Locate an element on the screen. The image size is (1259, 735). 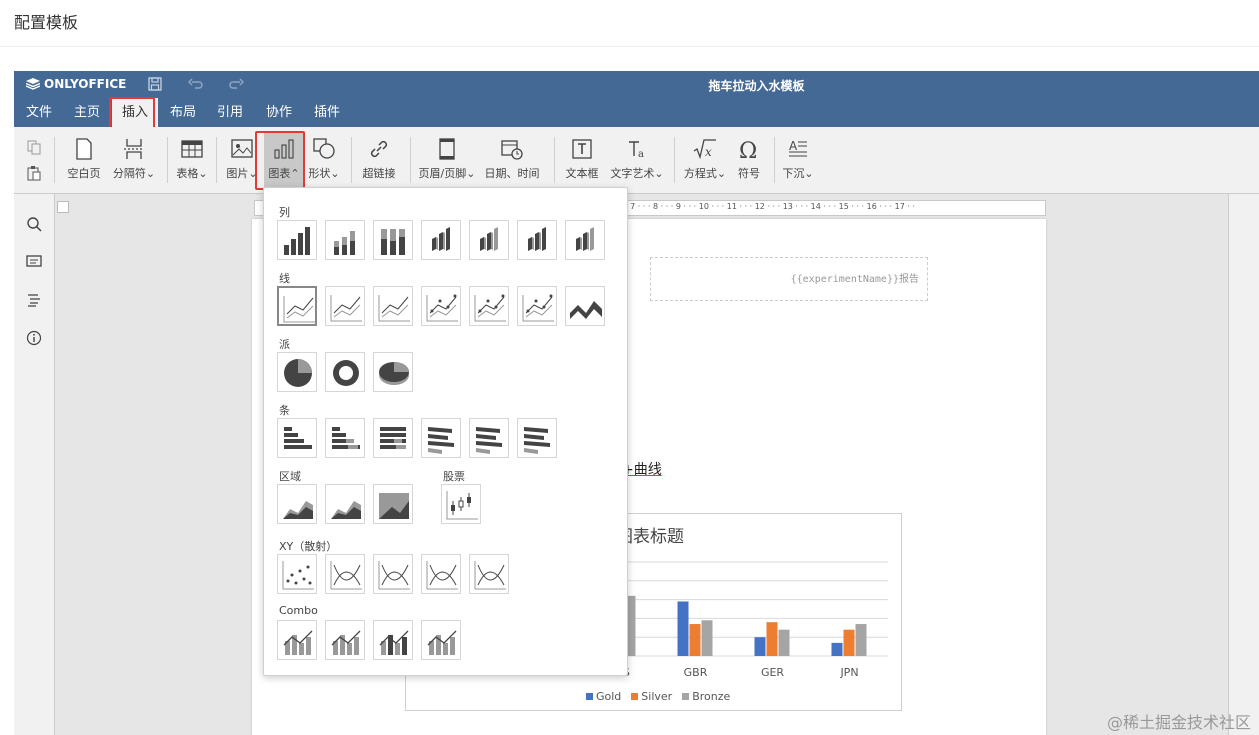
text-art-button: a 文字艺术⌄ is located at coordinates (637, 159).